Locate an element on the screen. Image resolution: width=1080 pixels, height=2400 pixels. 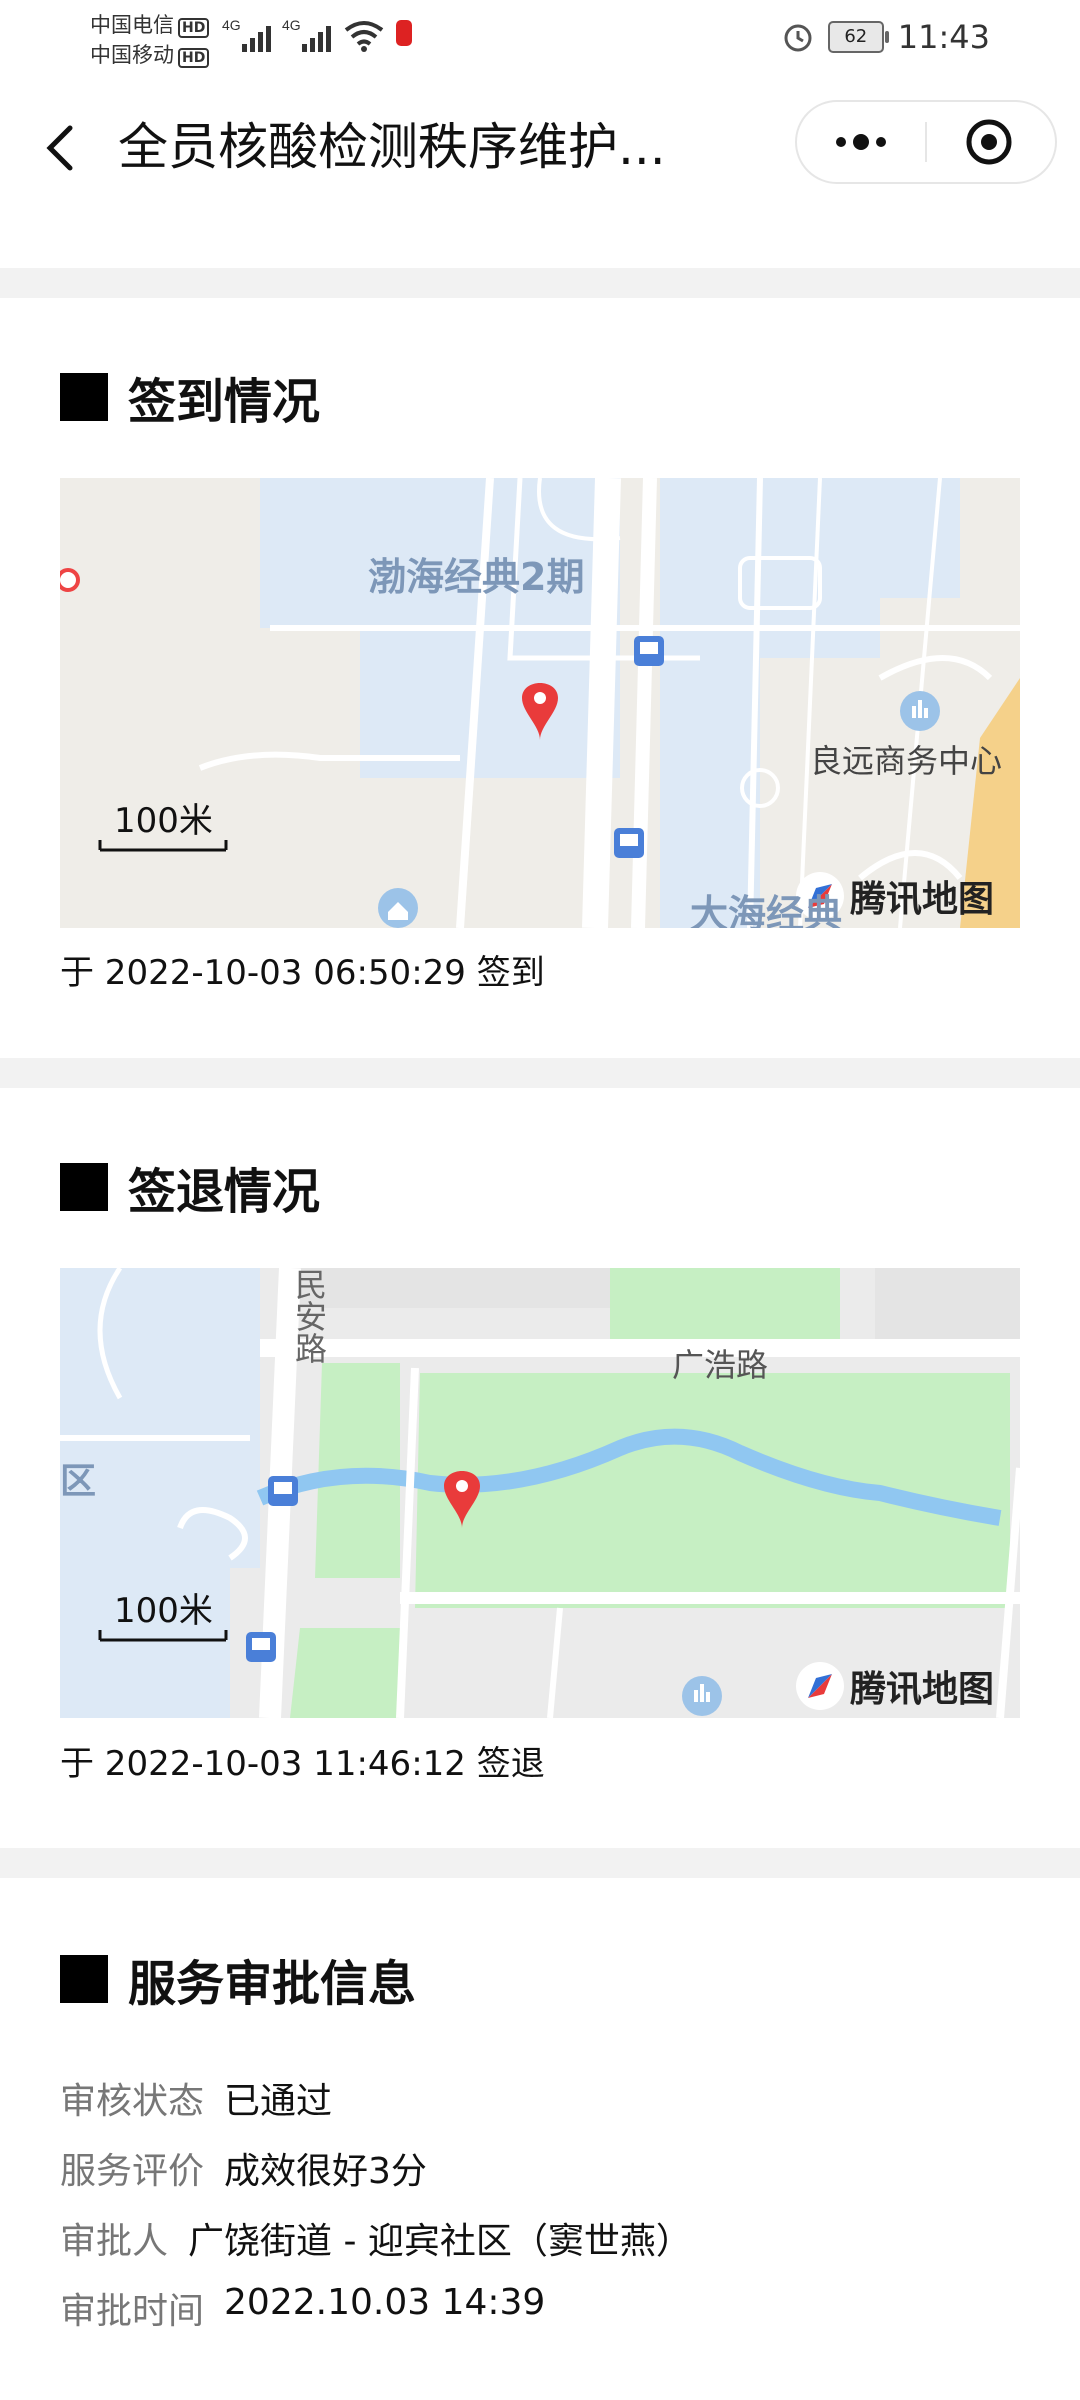
wifi-icon is located at coordinates (364, 36).